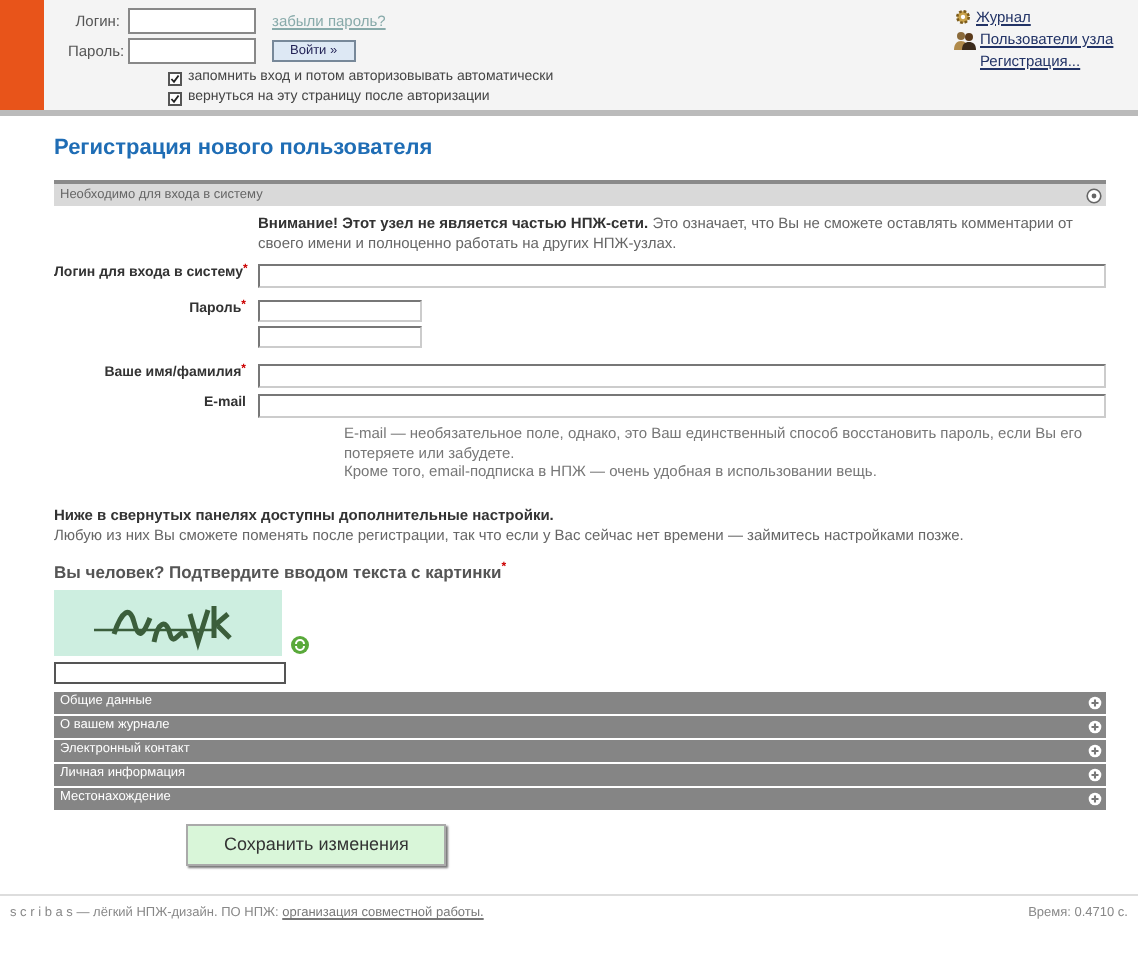 Image resolution: width=1138 pixels, height=960 pixels. Describe the element at coordinates (170, 672) in the screenshot. I see `captcha-field` at that location.